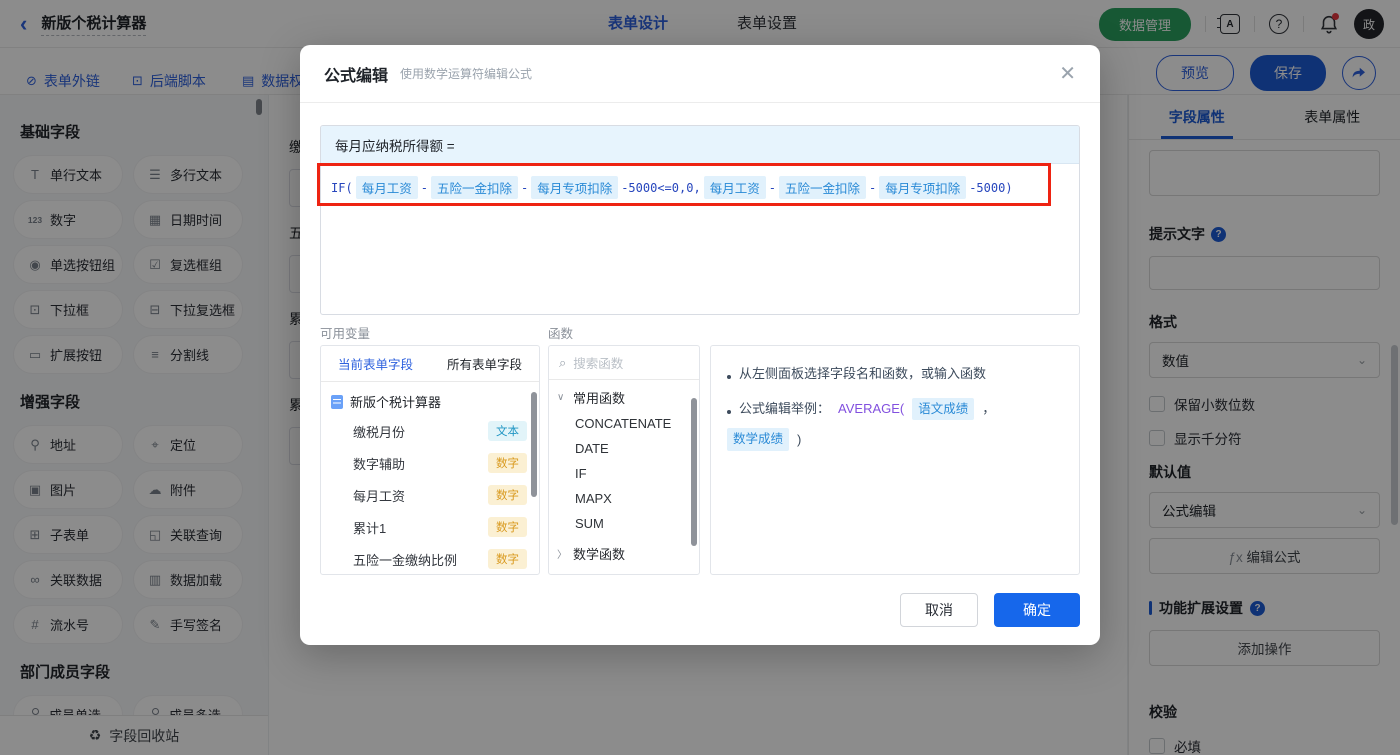  I want to click on function-group-collapsed: 〉数学函数, so click(624, 551).